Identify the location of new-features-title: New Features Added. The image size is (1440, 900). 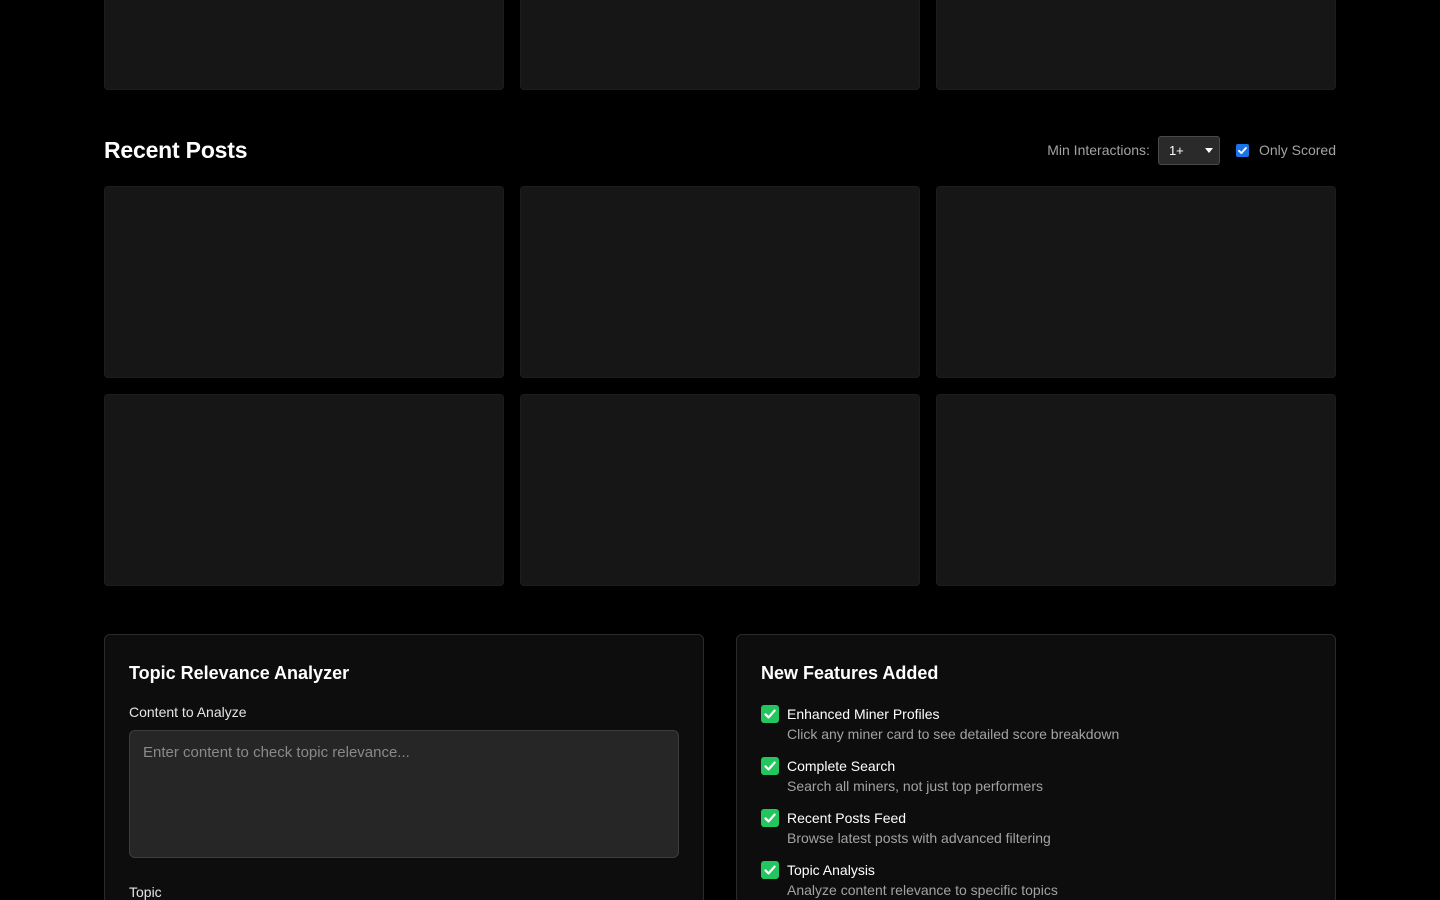
(850, 673).